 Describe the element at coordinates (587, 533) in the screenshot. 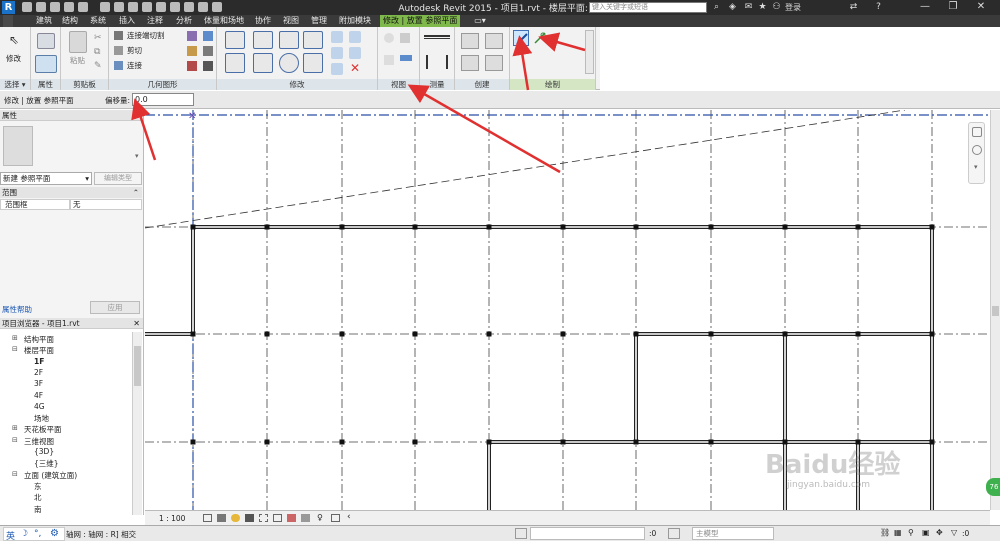

I see `active-workset-dropdown` at that location.